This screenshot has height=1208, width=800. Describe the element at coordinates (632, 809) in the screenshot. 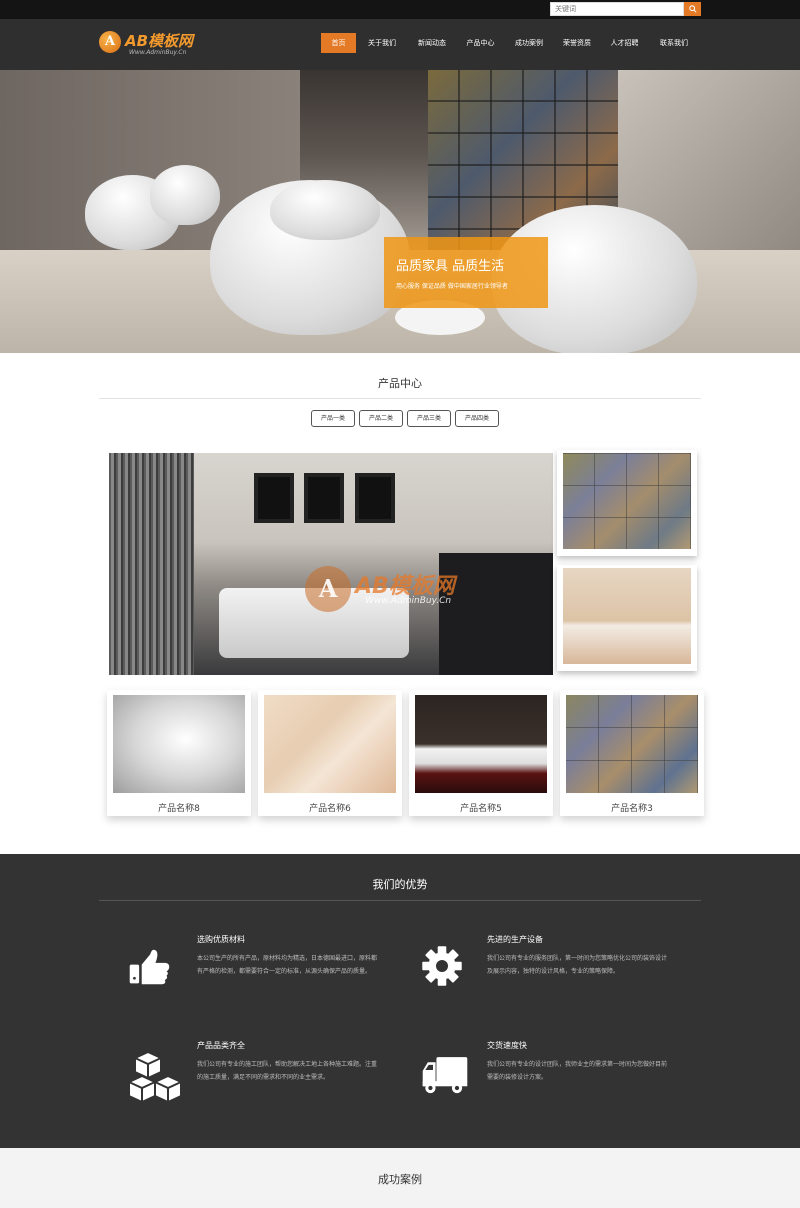

I see `product-name: 产品名称3` at that location.